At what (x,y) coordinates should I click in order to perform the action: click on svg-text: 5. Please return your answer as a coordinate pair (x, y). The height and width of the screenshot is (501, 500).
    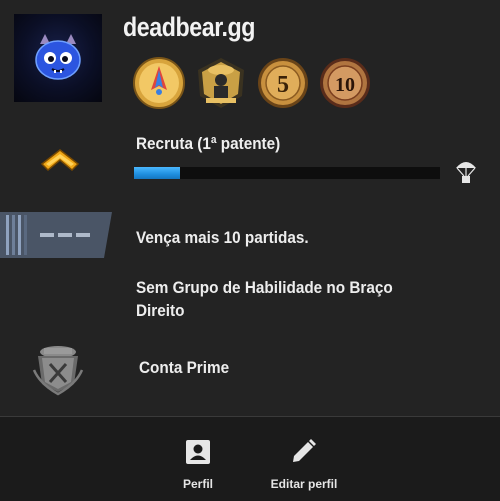
    Looking at the image, I should click on (283, 85).